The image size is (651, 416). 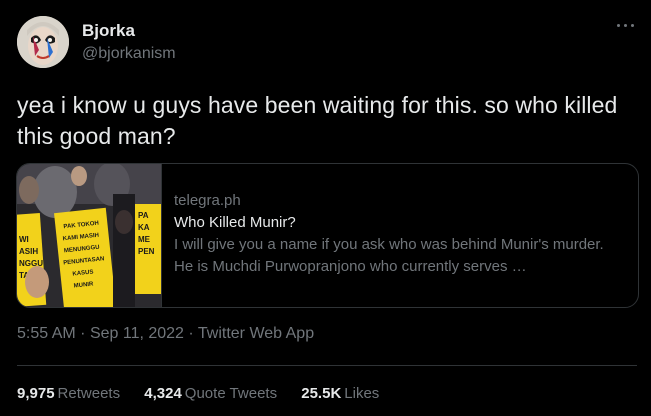 I want to click on svg-text: ASIH, so click(x=28, y=251).